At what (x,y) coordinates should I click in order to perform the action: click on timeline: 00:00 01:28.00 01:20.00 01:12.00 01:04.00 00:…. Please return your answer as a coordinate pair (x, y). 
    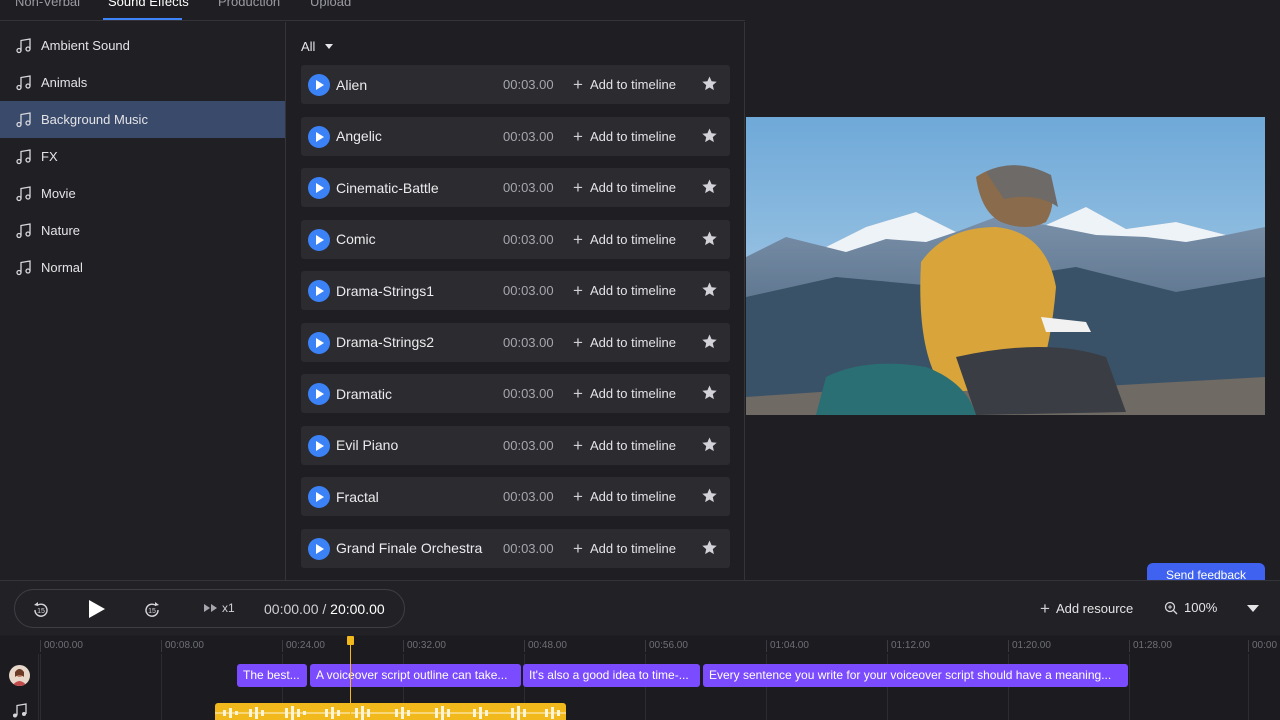
    Looking at the image, I should click on (640, 678).